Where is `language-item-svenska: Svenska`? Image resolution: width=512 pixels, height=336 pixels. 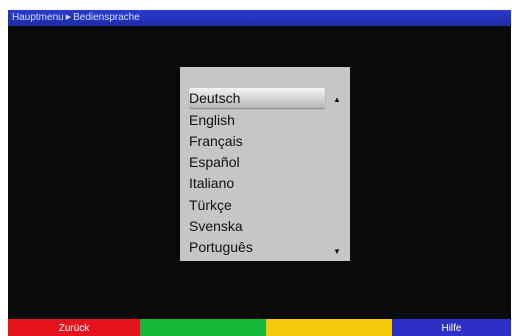 language-item-svenska: Svenska is located at coordinates (257, 226).